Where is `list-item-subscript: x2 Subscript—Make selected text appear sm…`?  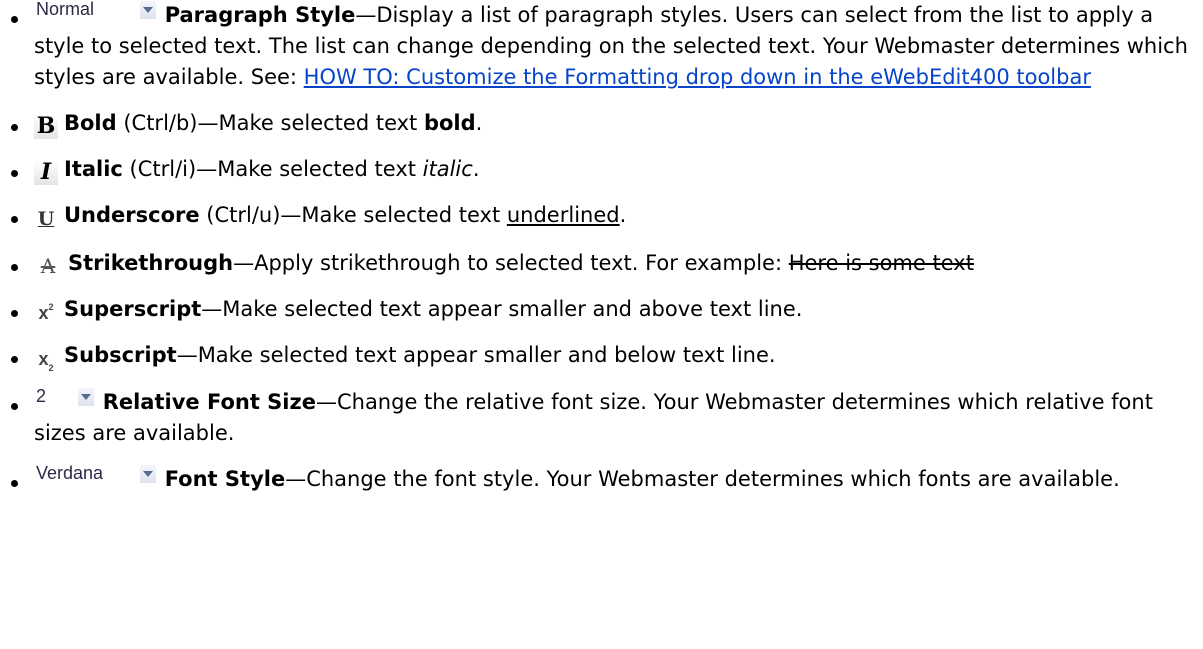
list-item-subscript: x2 Subscript—Make selected text appear sm… is located at coordinates (598, 356).